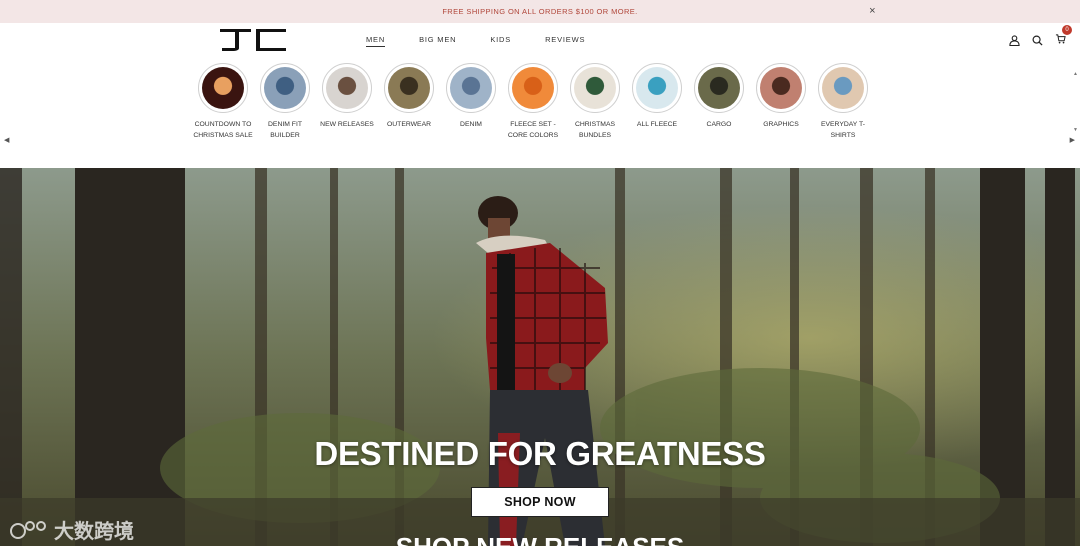 This screenshot has height=546, width=1080. Describe the element at coordinates (28, 529) in the screenshot. I see `watermark-logo-icon` at that location.